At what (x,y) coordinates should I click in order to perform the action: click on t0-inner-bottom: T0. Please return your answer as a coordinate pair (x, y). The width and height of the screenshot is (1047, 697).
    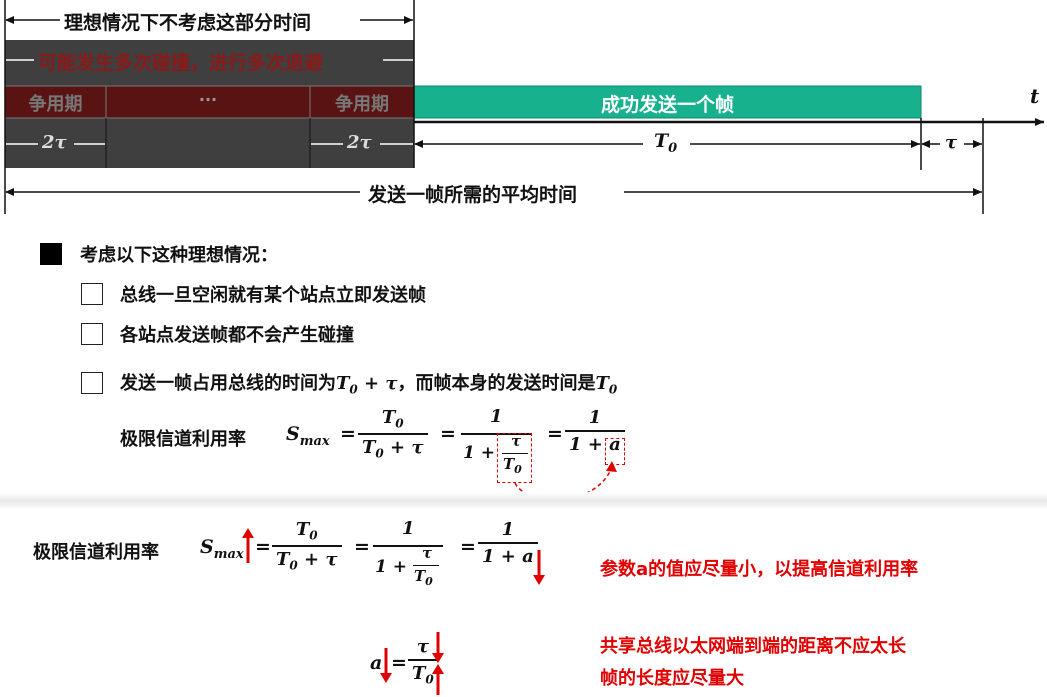
    Looking at the image, I should click on (423, 577).